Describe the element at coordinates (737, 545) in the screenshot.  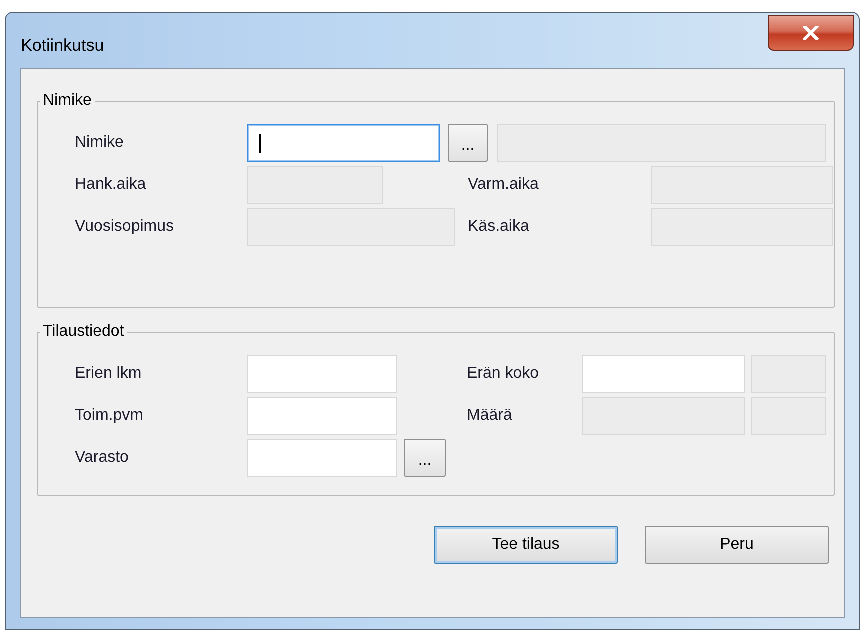
I see `dialog-button: Peru` at that location.